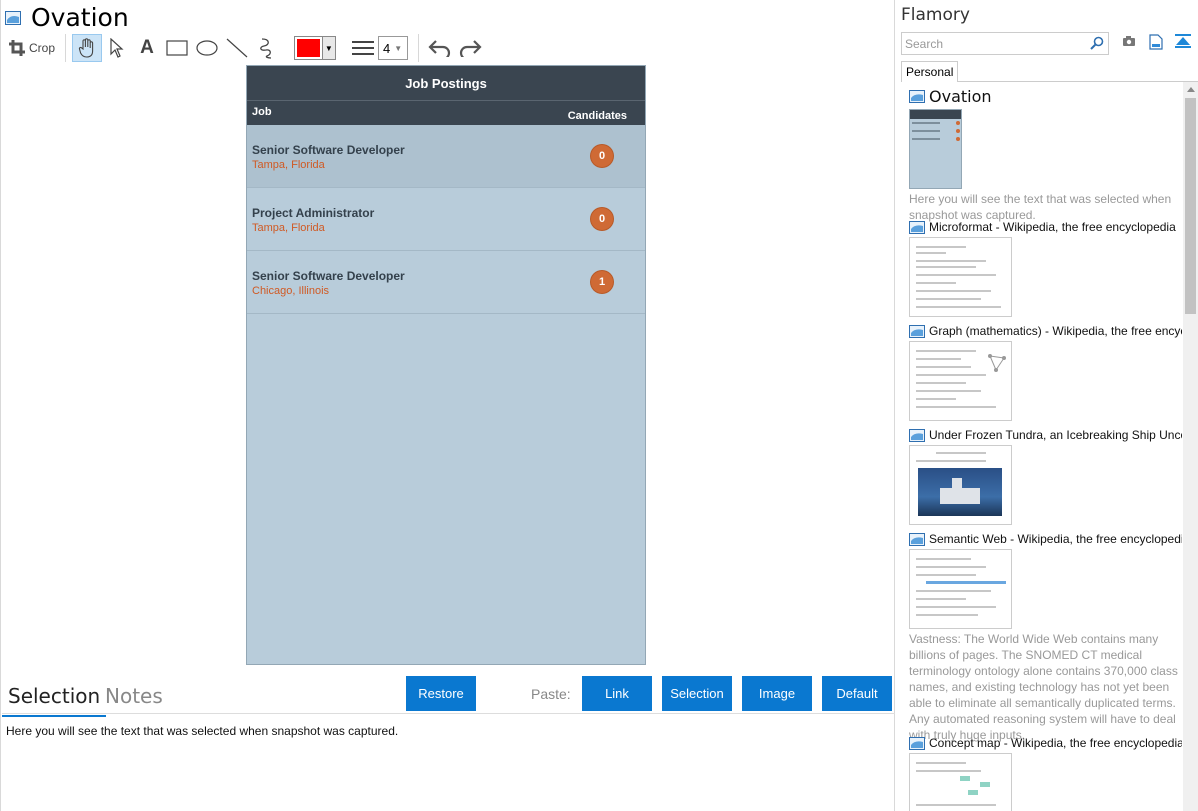 The height and width of the screenshot is (811, 1198). What do you see at coordinates (1097, 43) in the screenshot?
I see `search-icon` at bounding box center [1097, 43].